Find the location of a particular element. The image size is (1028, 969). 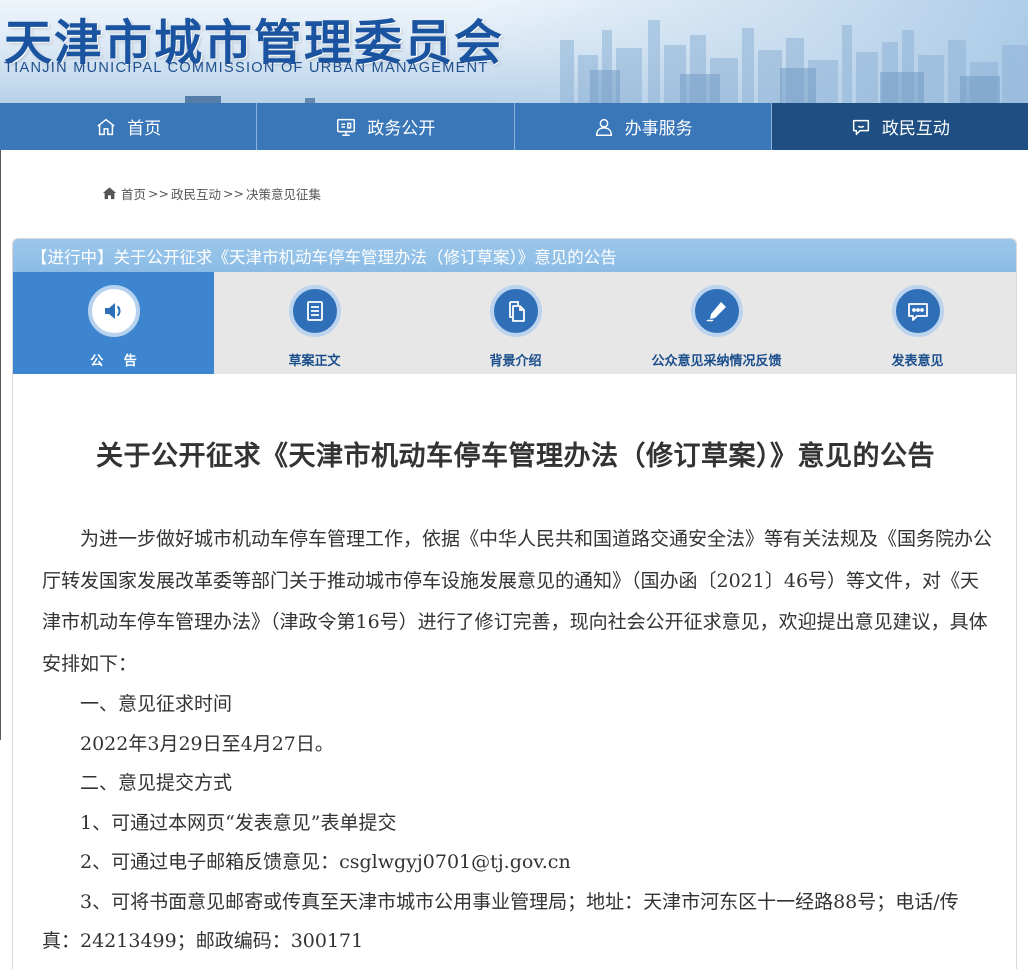

section-heading: 二、意见提交方式 is located at coordinates (156, 783).